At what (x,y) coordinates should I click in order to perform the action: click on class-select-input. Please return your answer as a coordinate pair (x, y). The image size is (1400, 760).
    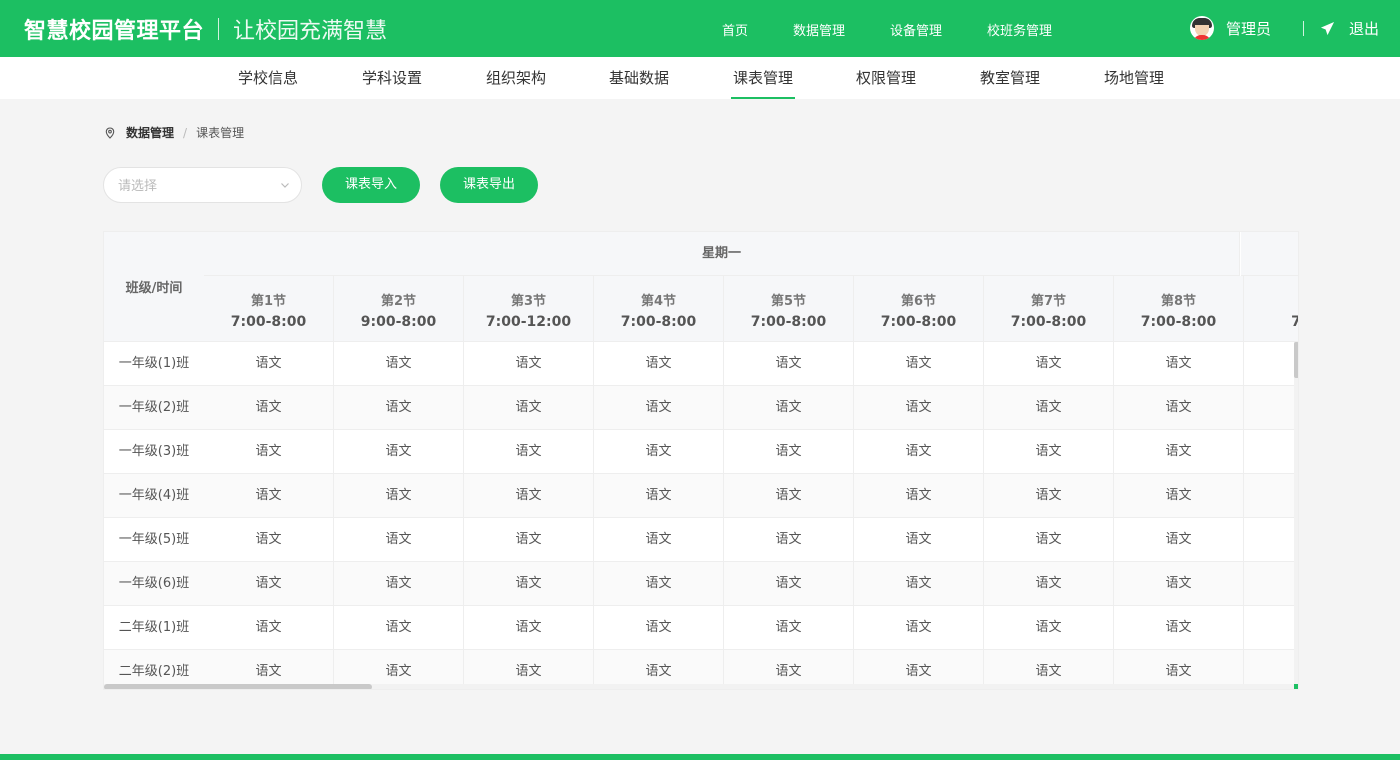
    Looking at the image, I should click on (193, 185).